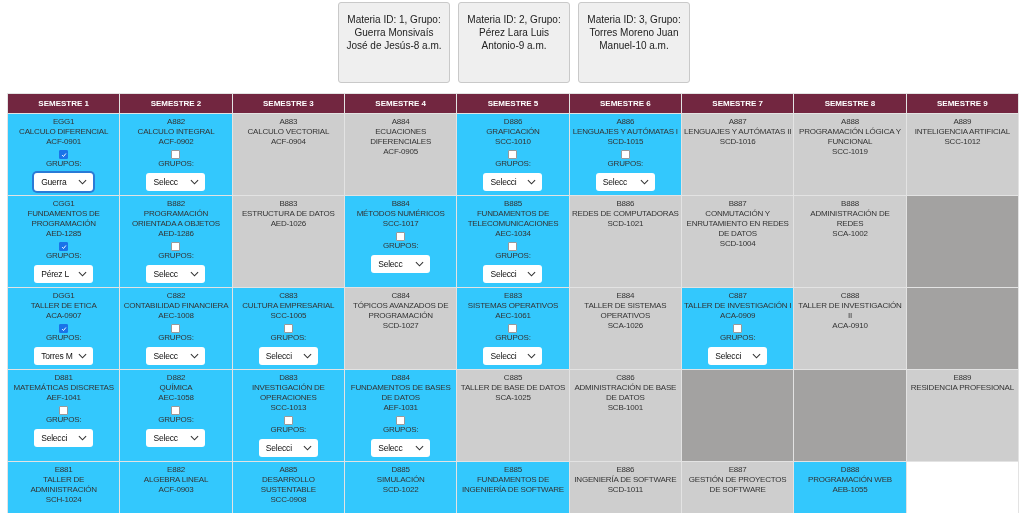  I want to click on course-key: SCC-0908, so click(288, 500).